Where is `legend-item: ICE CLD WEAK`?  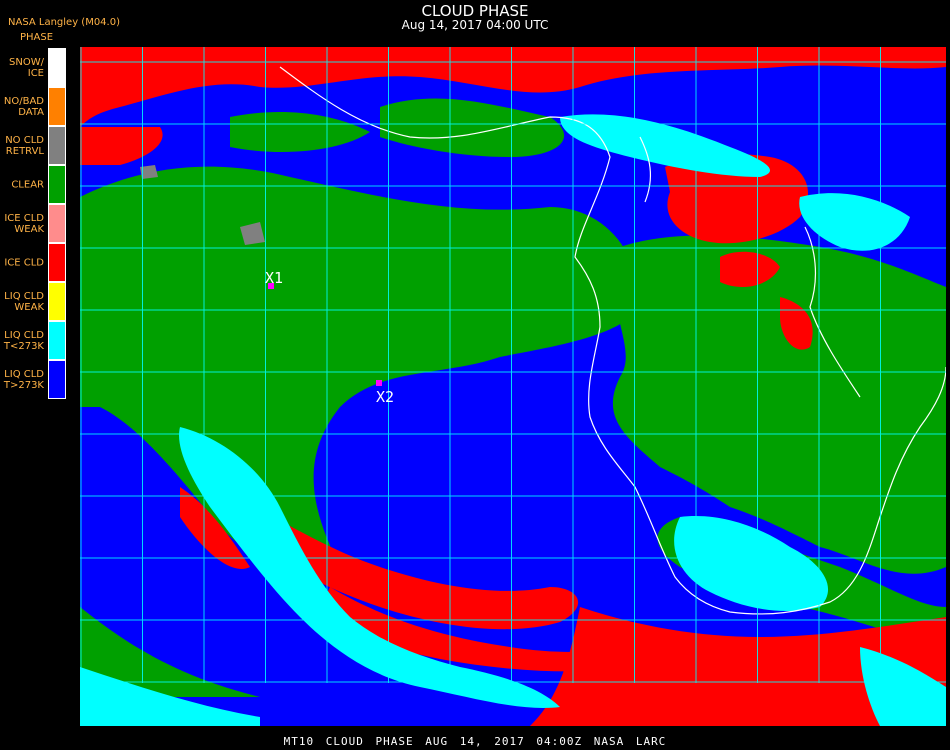
legend-item: ICE CLD WEAK is located at coordinates (33, 223).